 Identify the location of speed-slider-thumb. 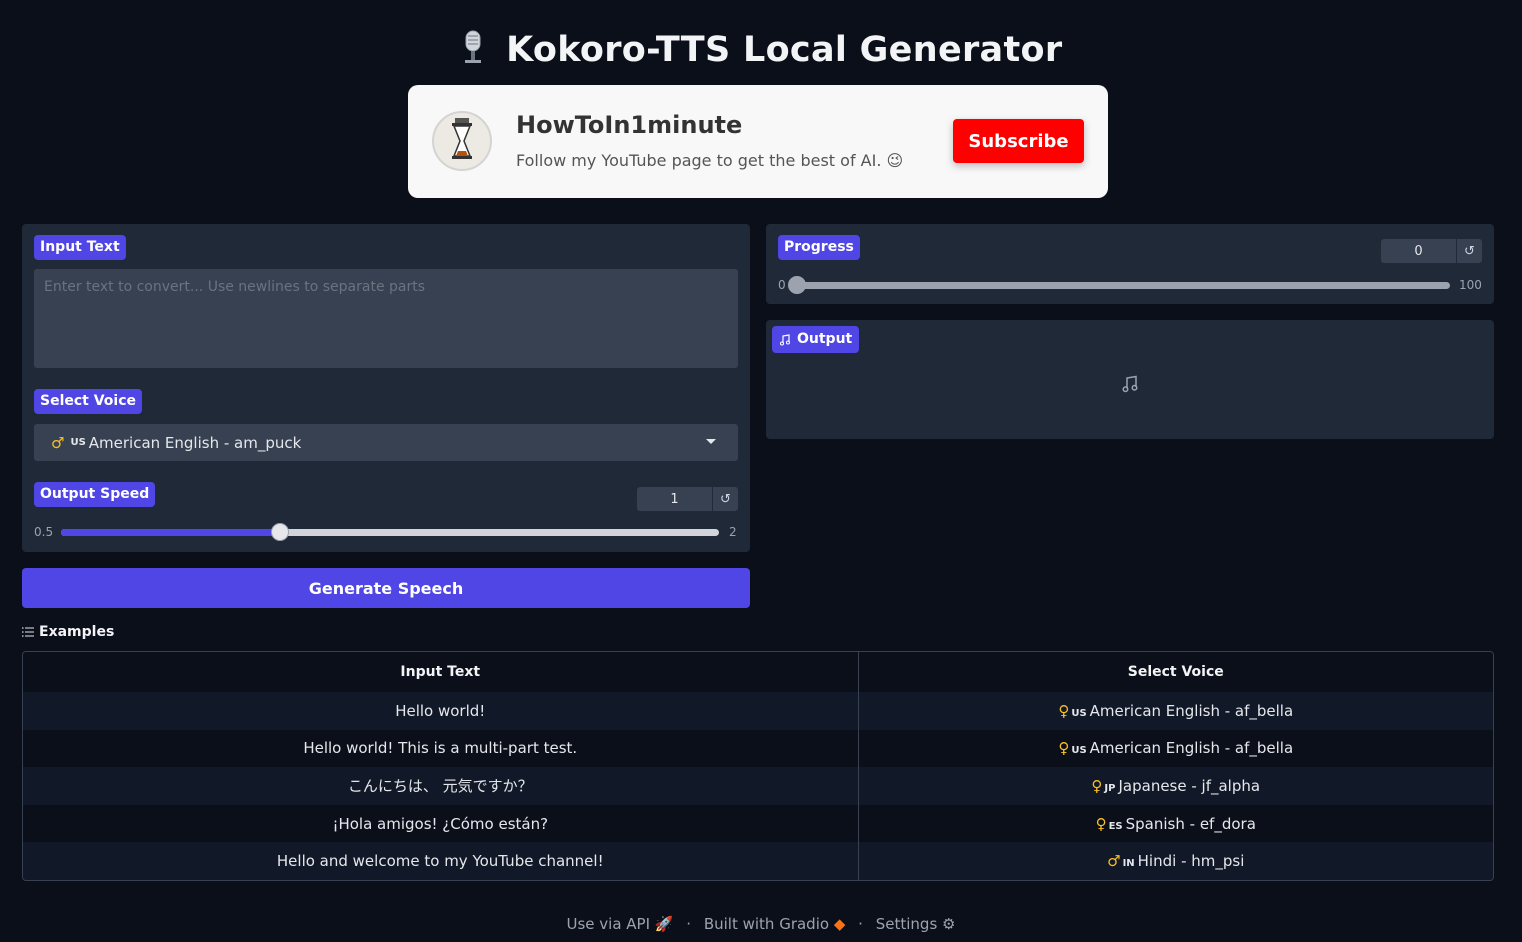
(280, 532).